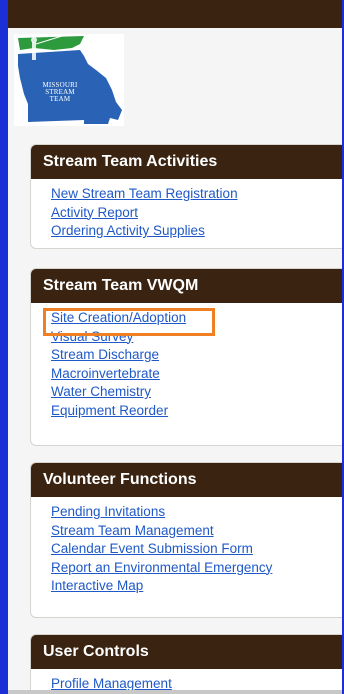 This screenshot has width=344, height=694. What do you see at coordinates (186, 480) in the screenshot?
I see `panel-title: Volunteer Functions` at bounding box center [186, 480].